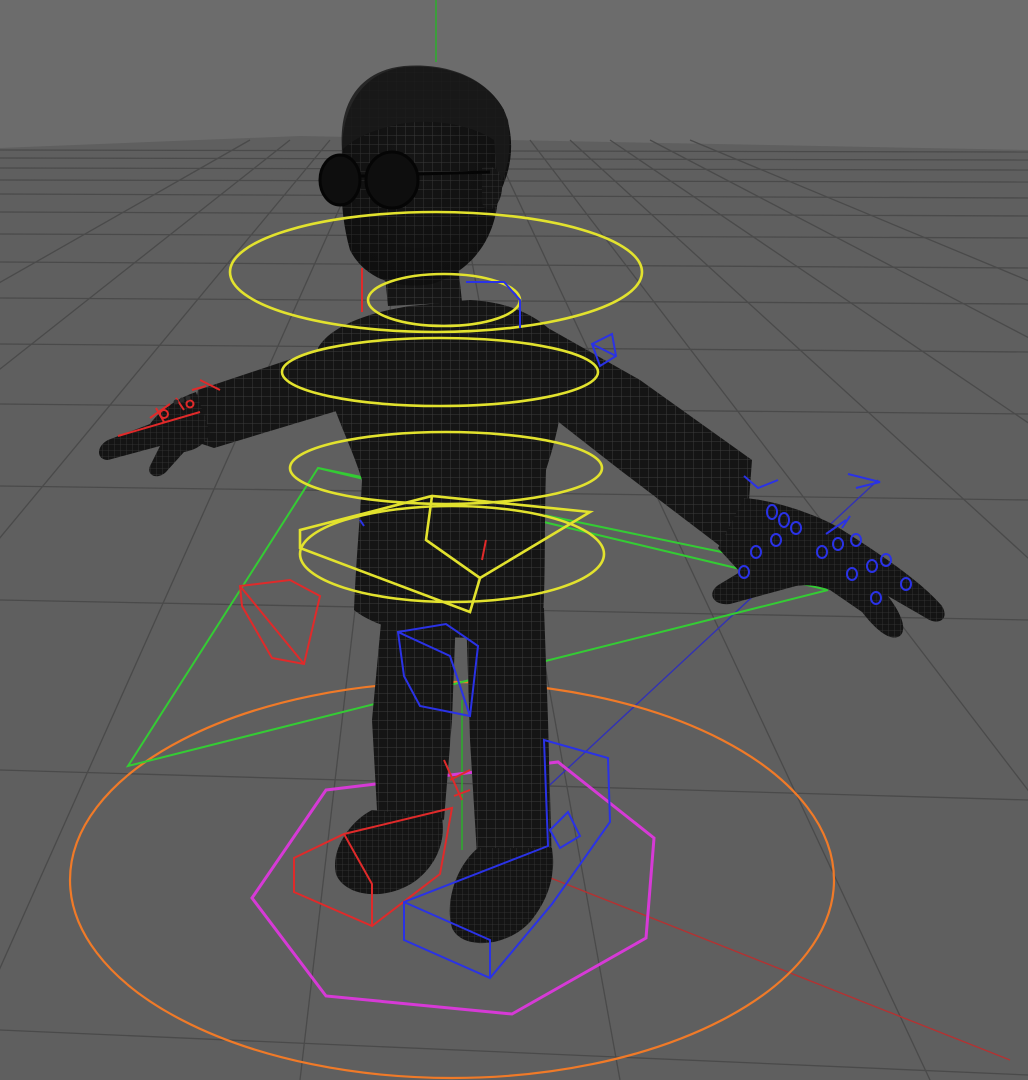  What do you see at coordinates (509, 740) in the screenshot?
I see `right-leg` at bounding box center [509, 740].